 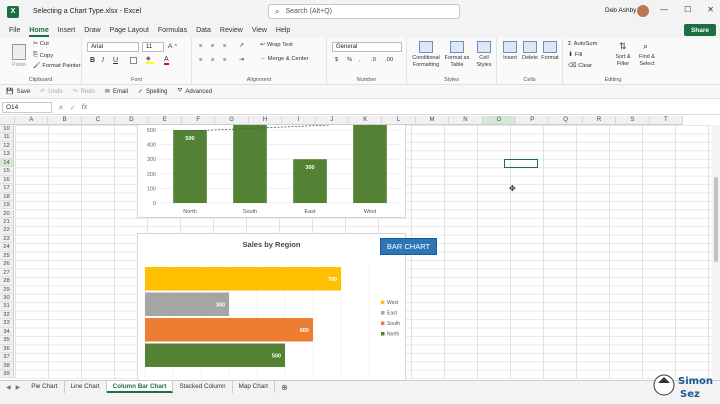 I want to click on maximize-icon: ☐, so click(x=687, y=9).